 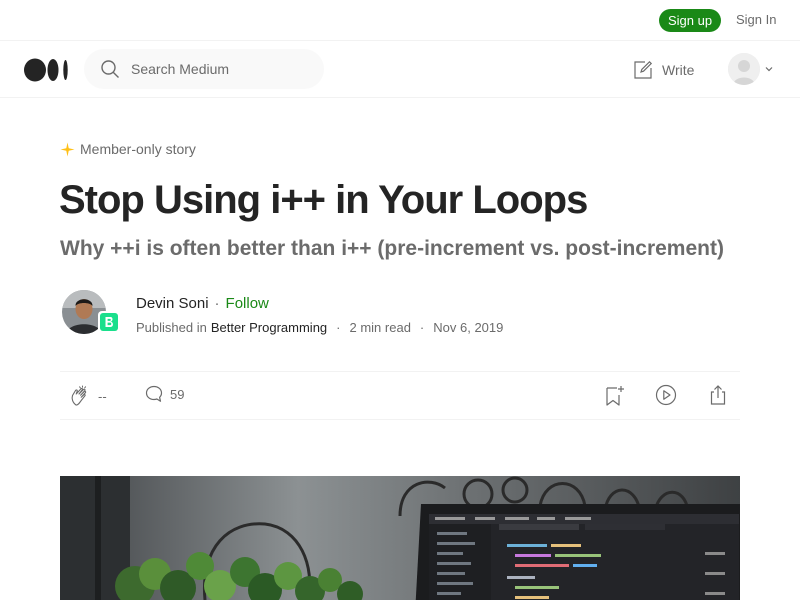 What do you see at coordinates (79, 395) in the screenshot?
I see `clap-icon` at bounding box center [79, 395].